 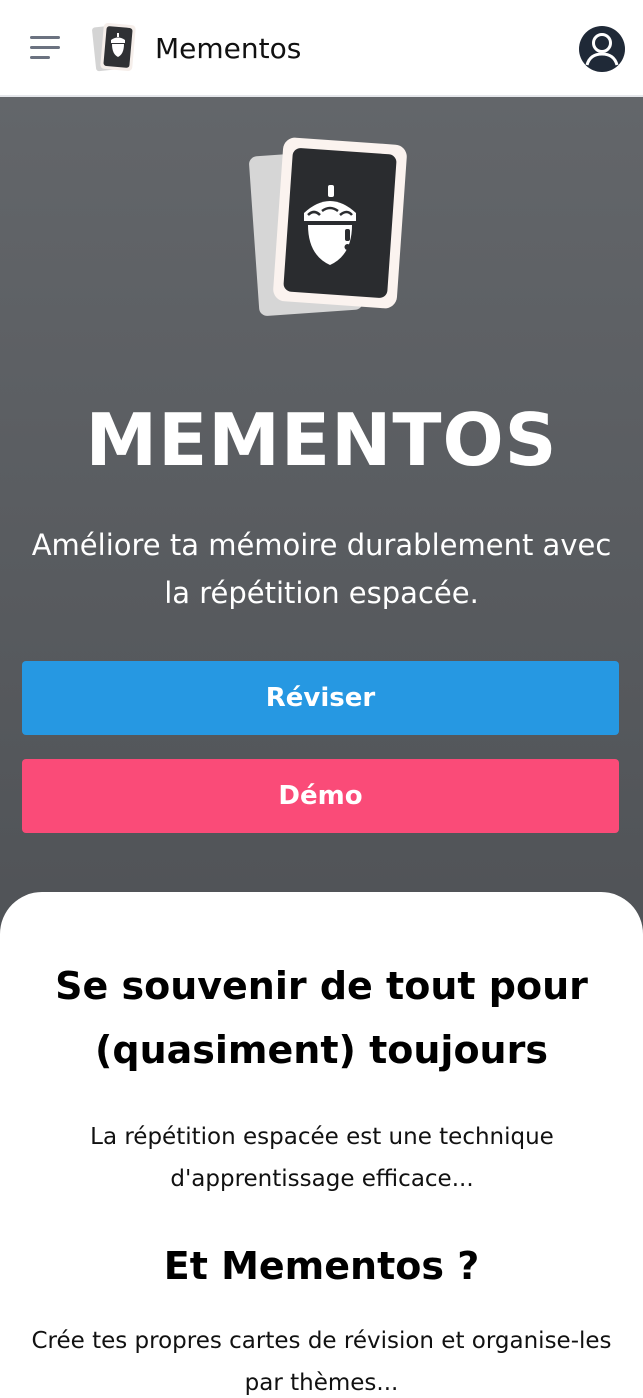 I want to click on app-name: Mementos, so click(x=228, y=49).